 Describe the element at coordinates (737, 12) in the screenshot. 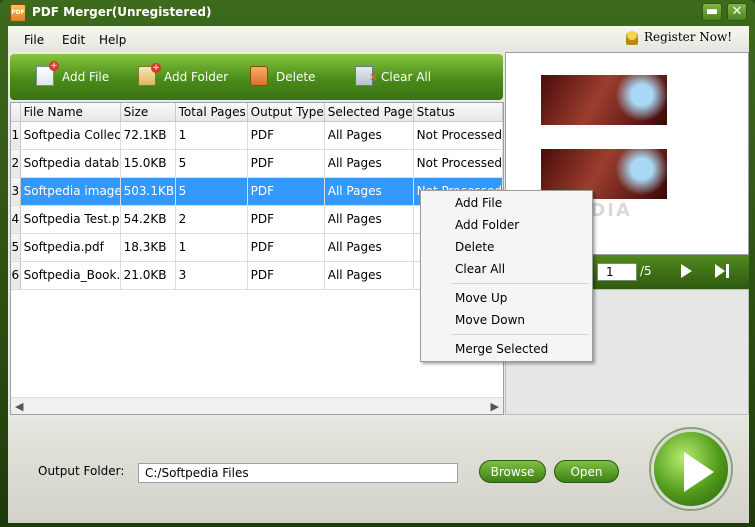

I see `close-button: ✕` at that location.